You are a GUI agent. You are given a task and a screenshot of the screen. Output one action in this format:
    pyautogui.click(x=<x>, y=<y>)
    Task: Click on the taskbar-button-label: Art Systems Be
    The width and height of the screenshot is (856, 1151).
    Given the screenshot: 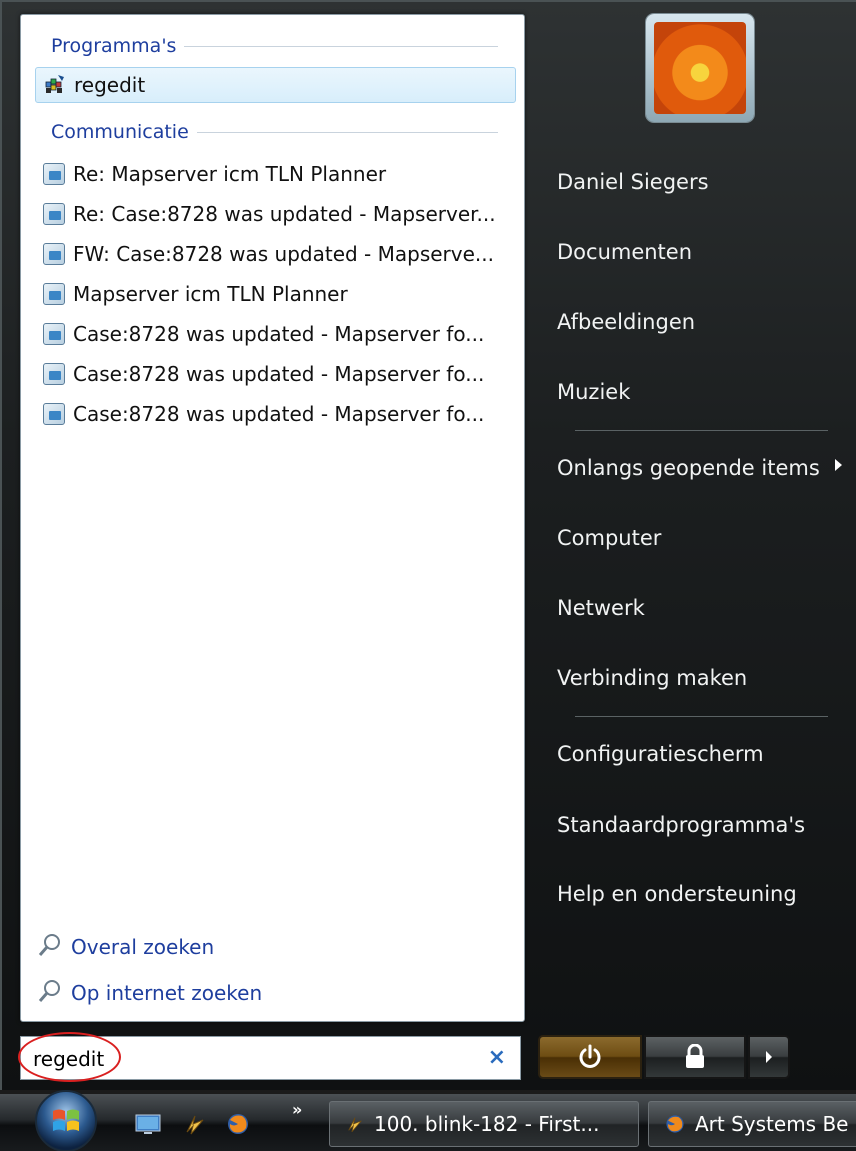 What is the action you would take?
    pyautogui.click(x=772, y=1124)
    